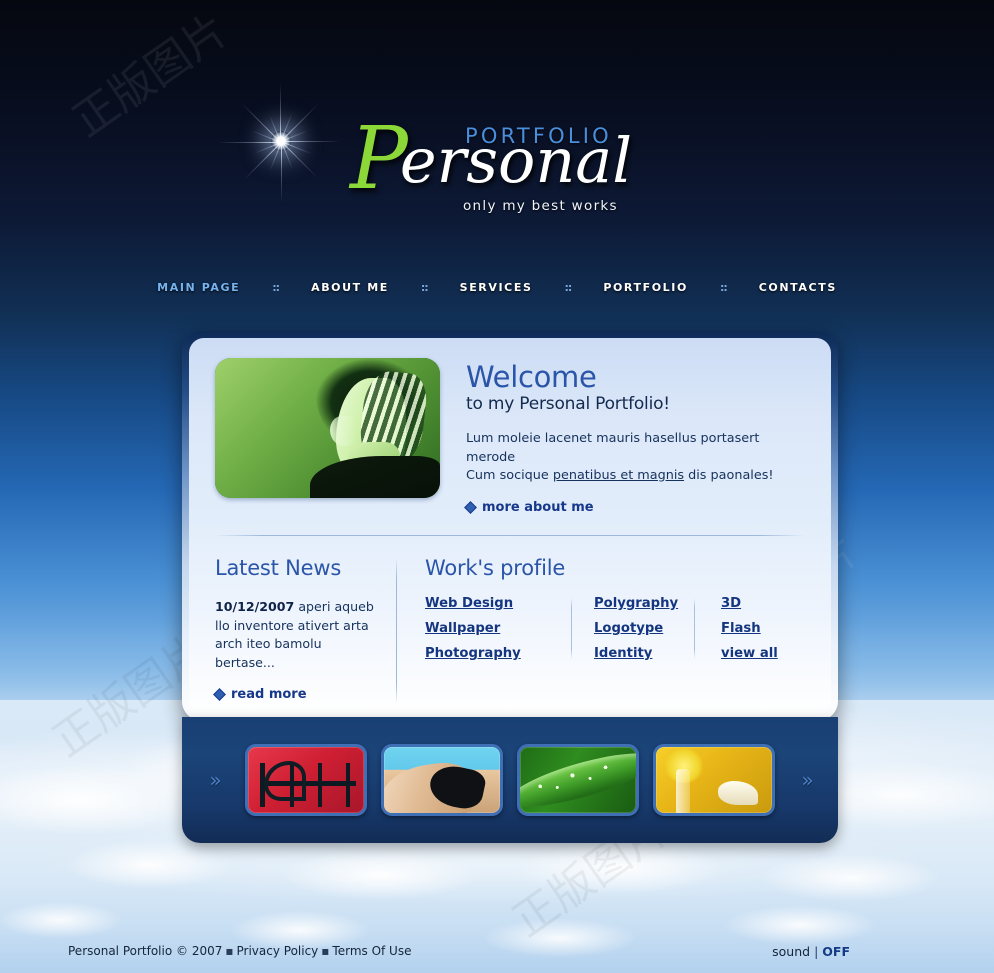 The image size is (994, 973). I want to click on nav-item-contacts: CONTACTS, so click(798, 287).